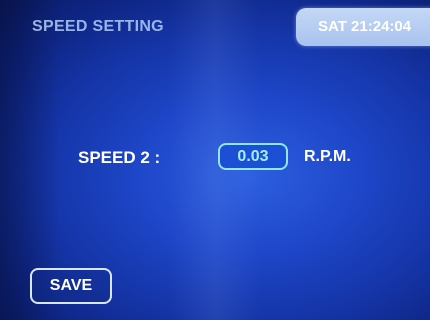 This screenshot has height=320, width=430. I want to click on speed-unit-label: R.P.M., so click(327, 156).